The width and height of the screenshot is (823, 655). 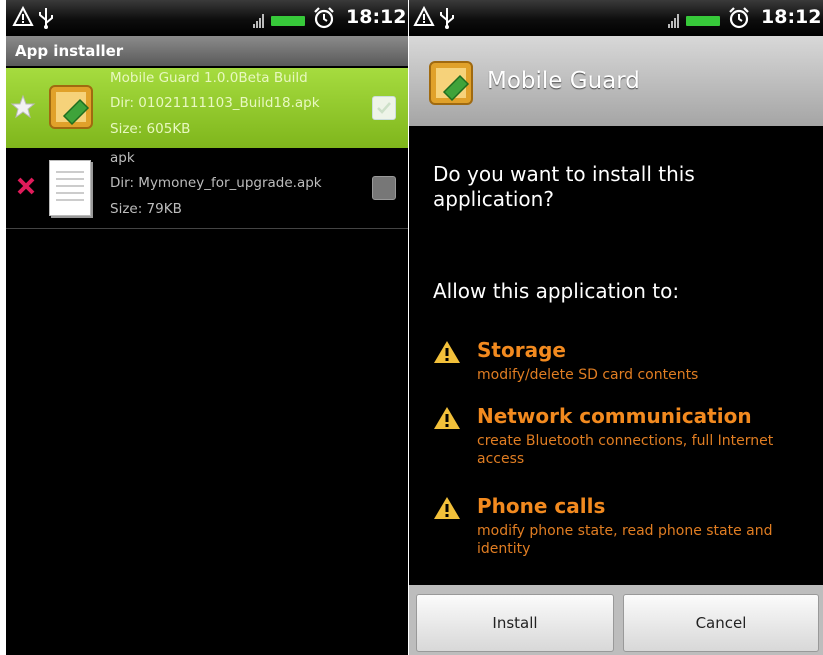 I want to click on install-question: Do you want to install this application?, so click(x=564, y=186).